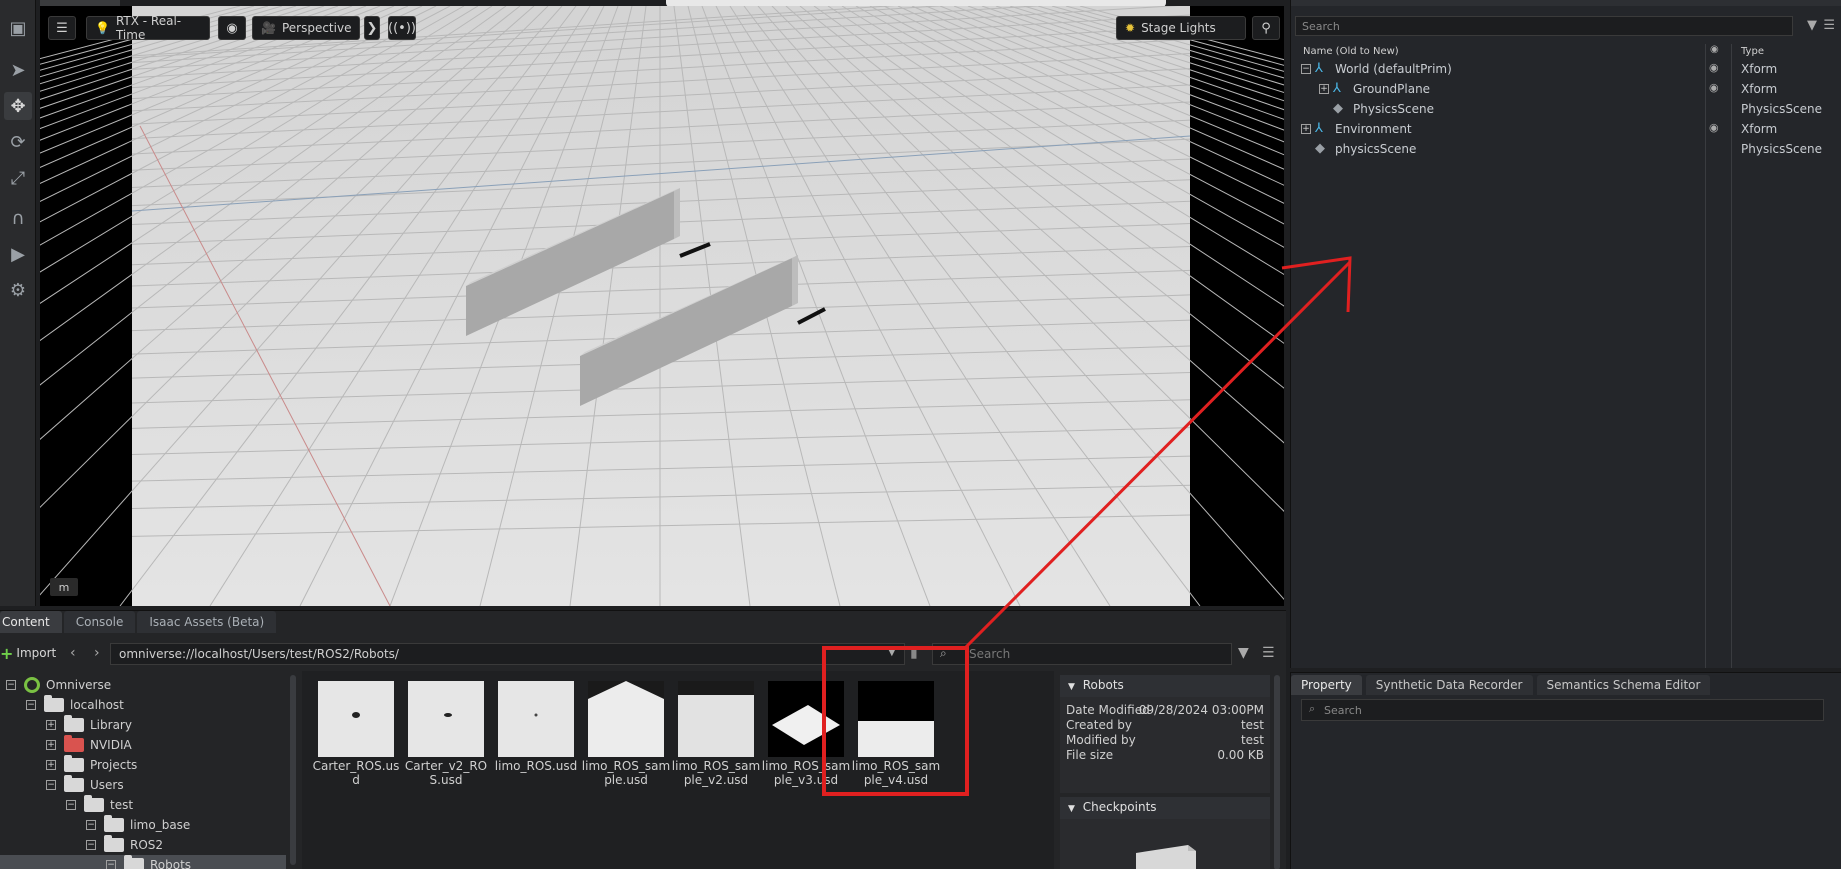 Image resolution: width=1841 pixels, height=869 pixels. I want to click on play-icon: ▶, so click(18, 254).